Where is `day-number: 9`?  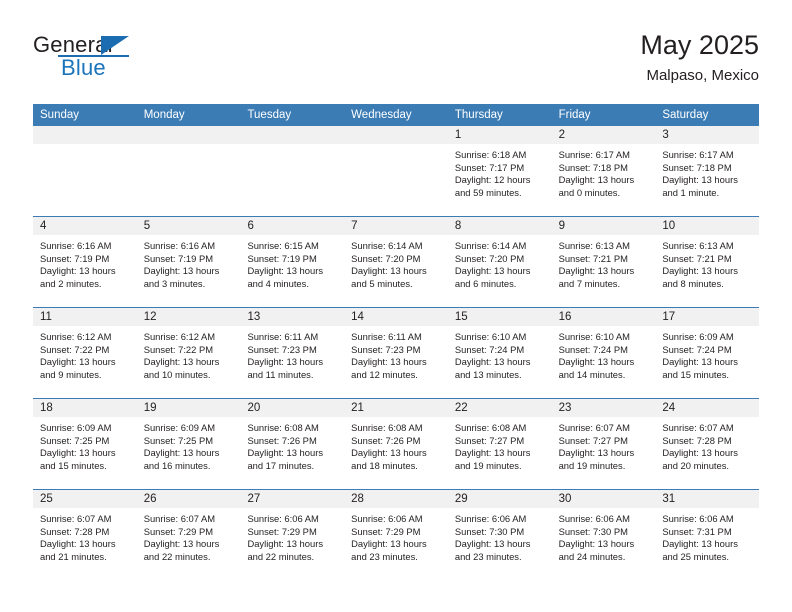
day-number: 9 is located at coordinates (603, 226).